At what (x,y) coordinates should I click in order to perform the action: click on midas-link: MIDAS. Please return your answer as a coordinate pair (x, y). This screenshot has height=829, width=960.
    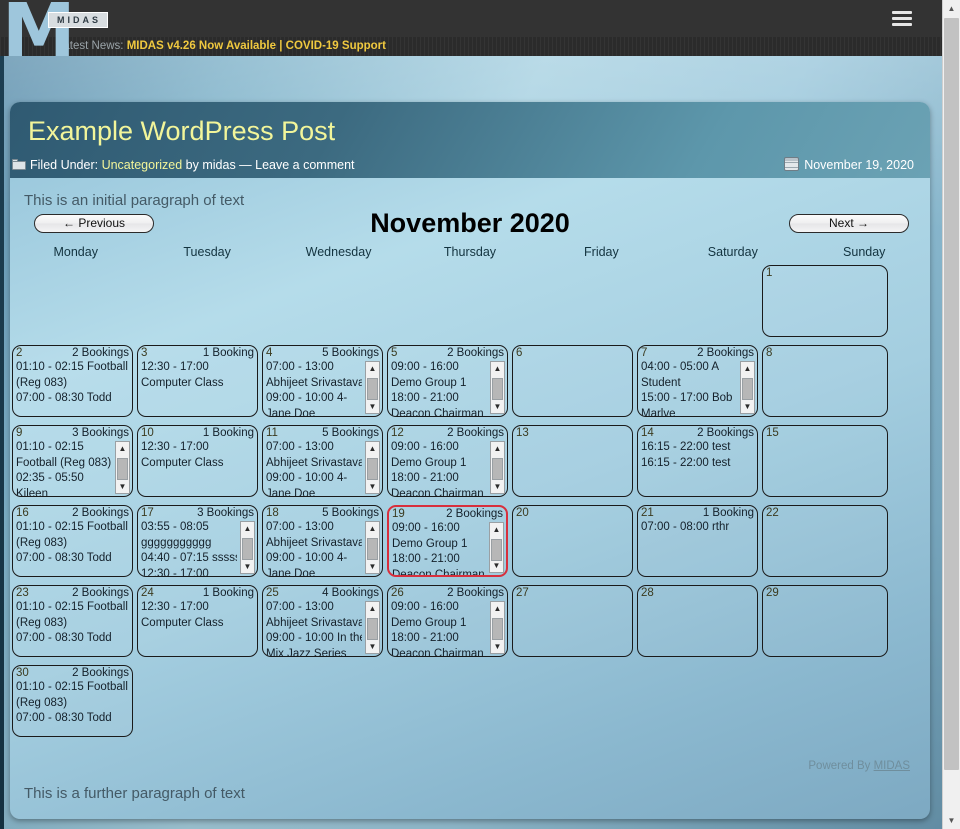
    Looking at the image, I should click on (892, 766).